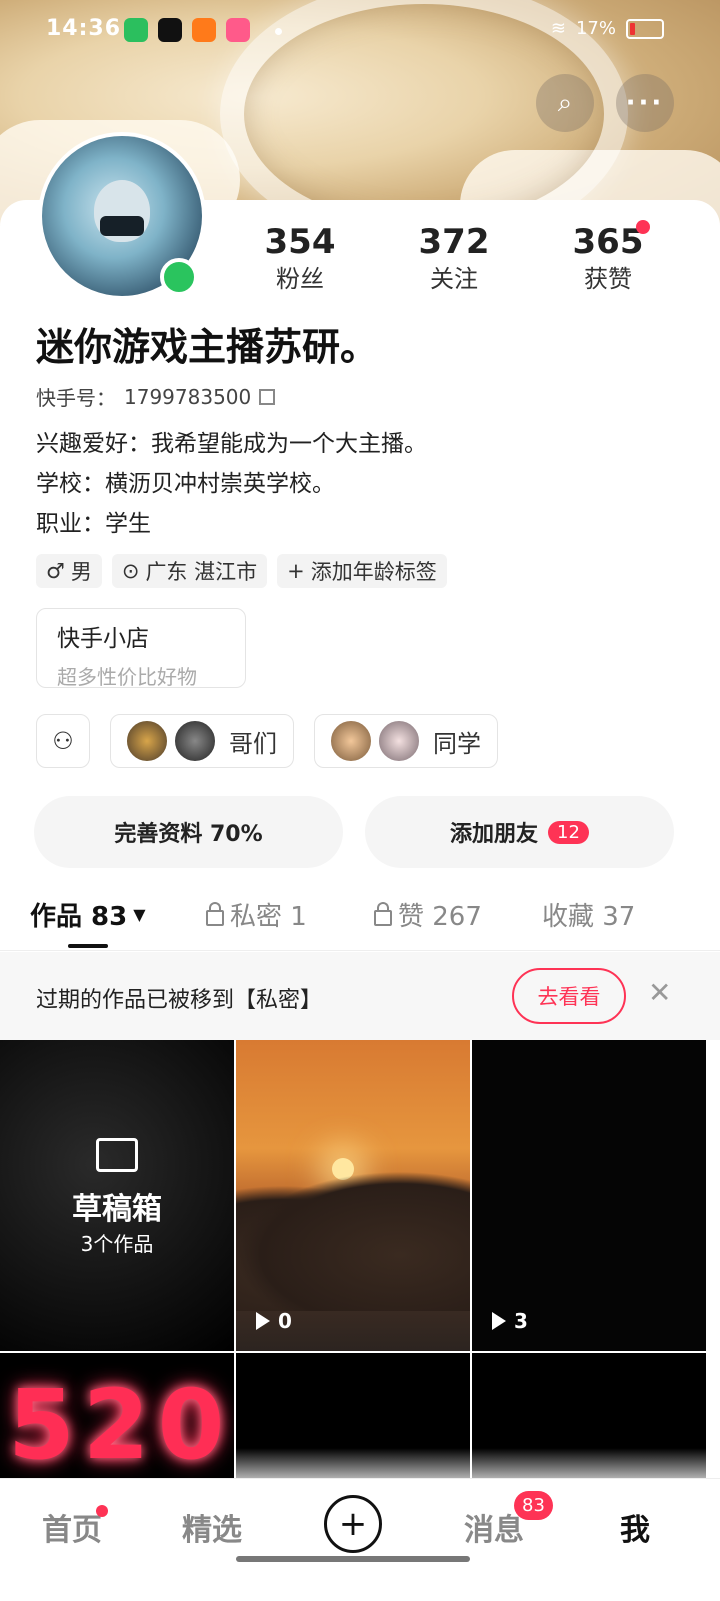 This screenshot has height=1601, width=720. I want to click on bottom-nav: 首页 精选 + 消息 83 我, so click(360, 1539).